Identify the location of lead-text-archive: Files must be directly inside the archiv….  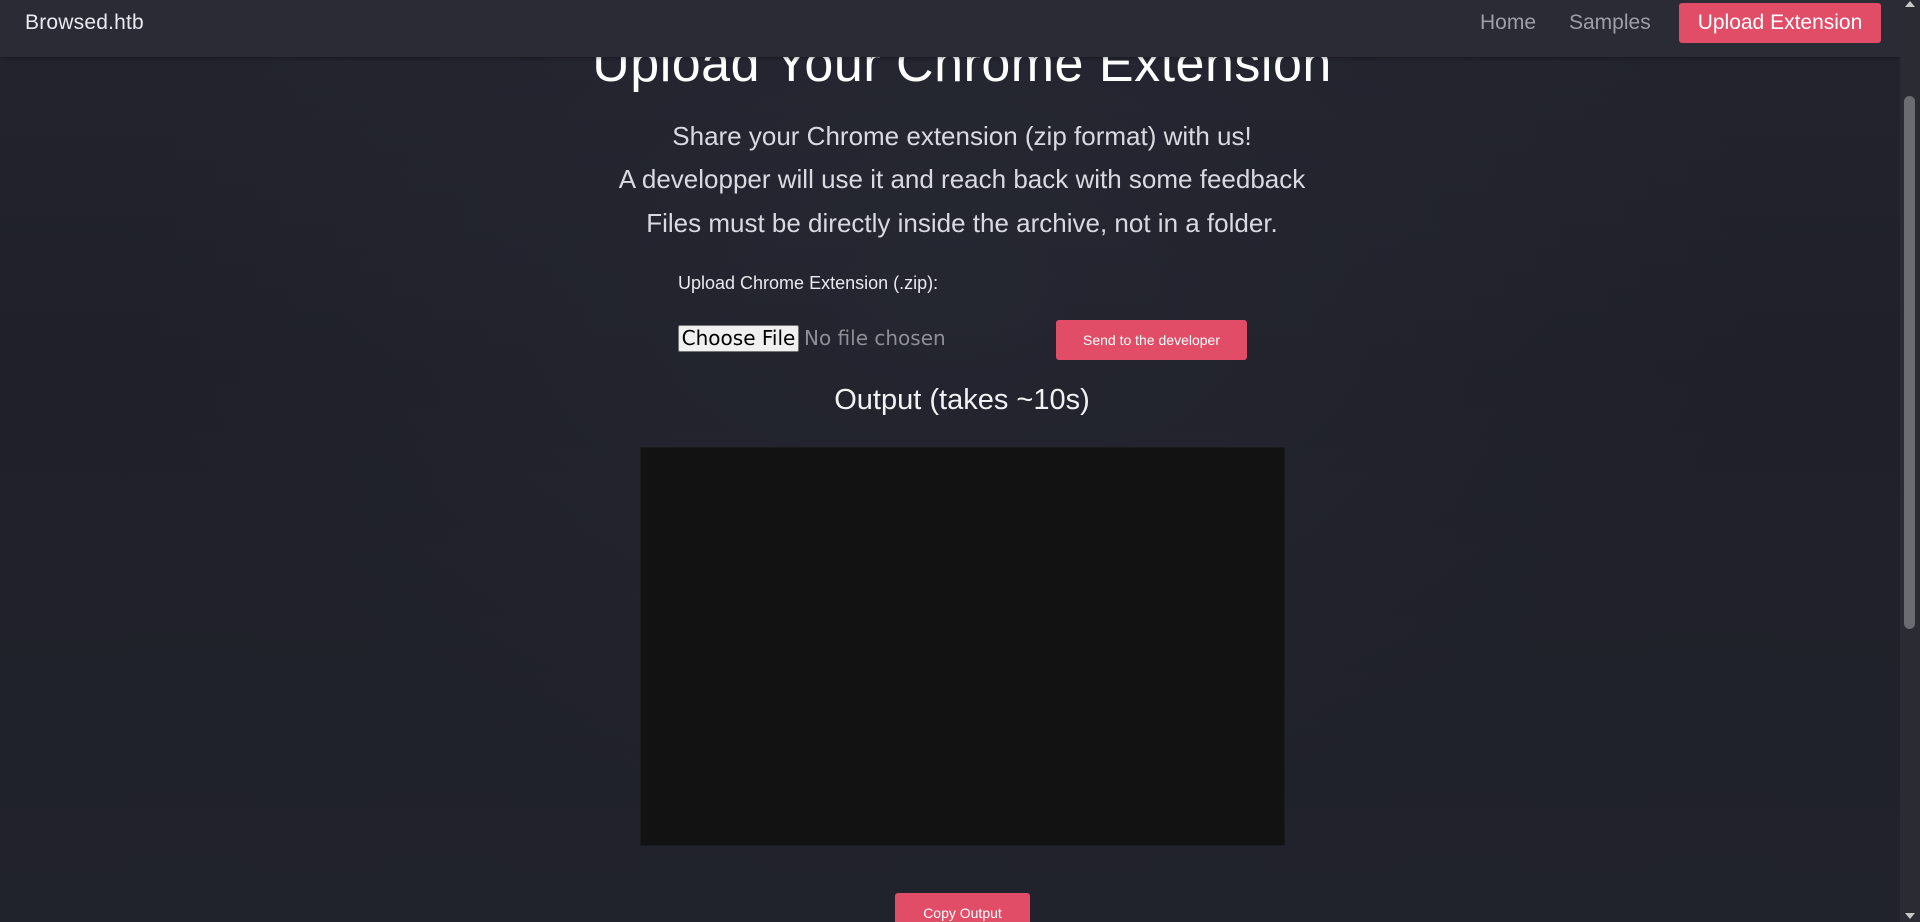
(962, 223).